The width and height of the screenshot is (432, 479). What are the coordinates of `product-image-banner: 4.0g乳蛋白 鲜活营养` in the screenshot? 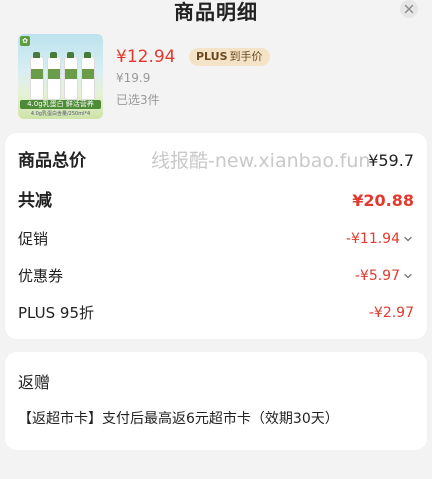 It's located at (60, 104).